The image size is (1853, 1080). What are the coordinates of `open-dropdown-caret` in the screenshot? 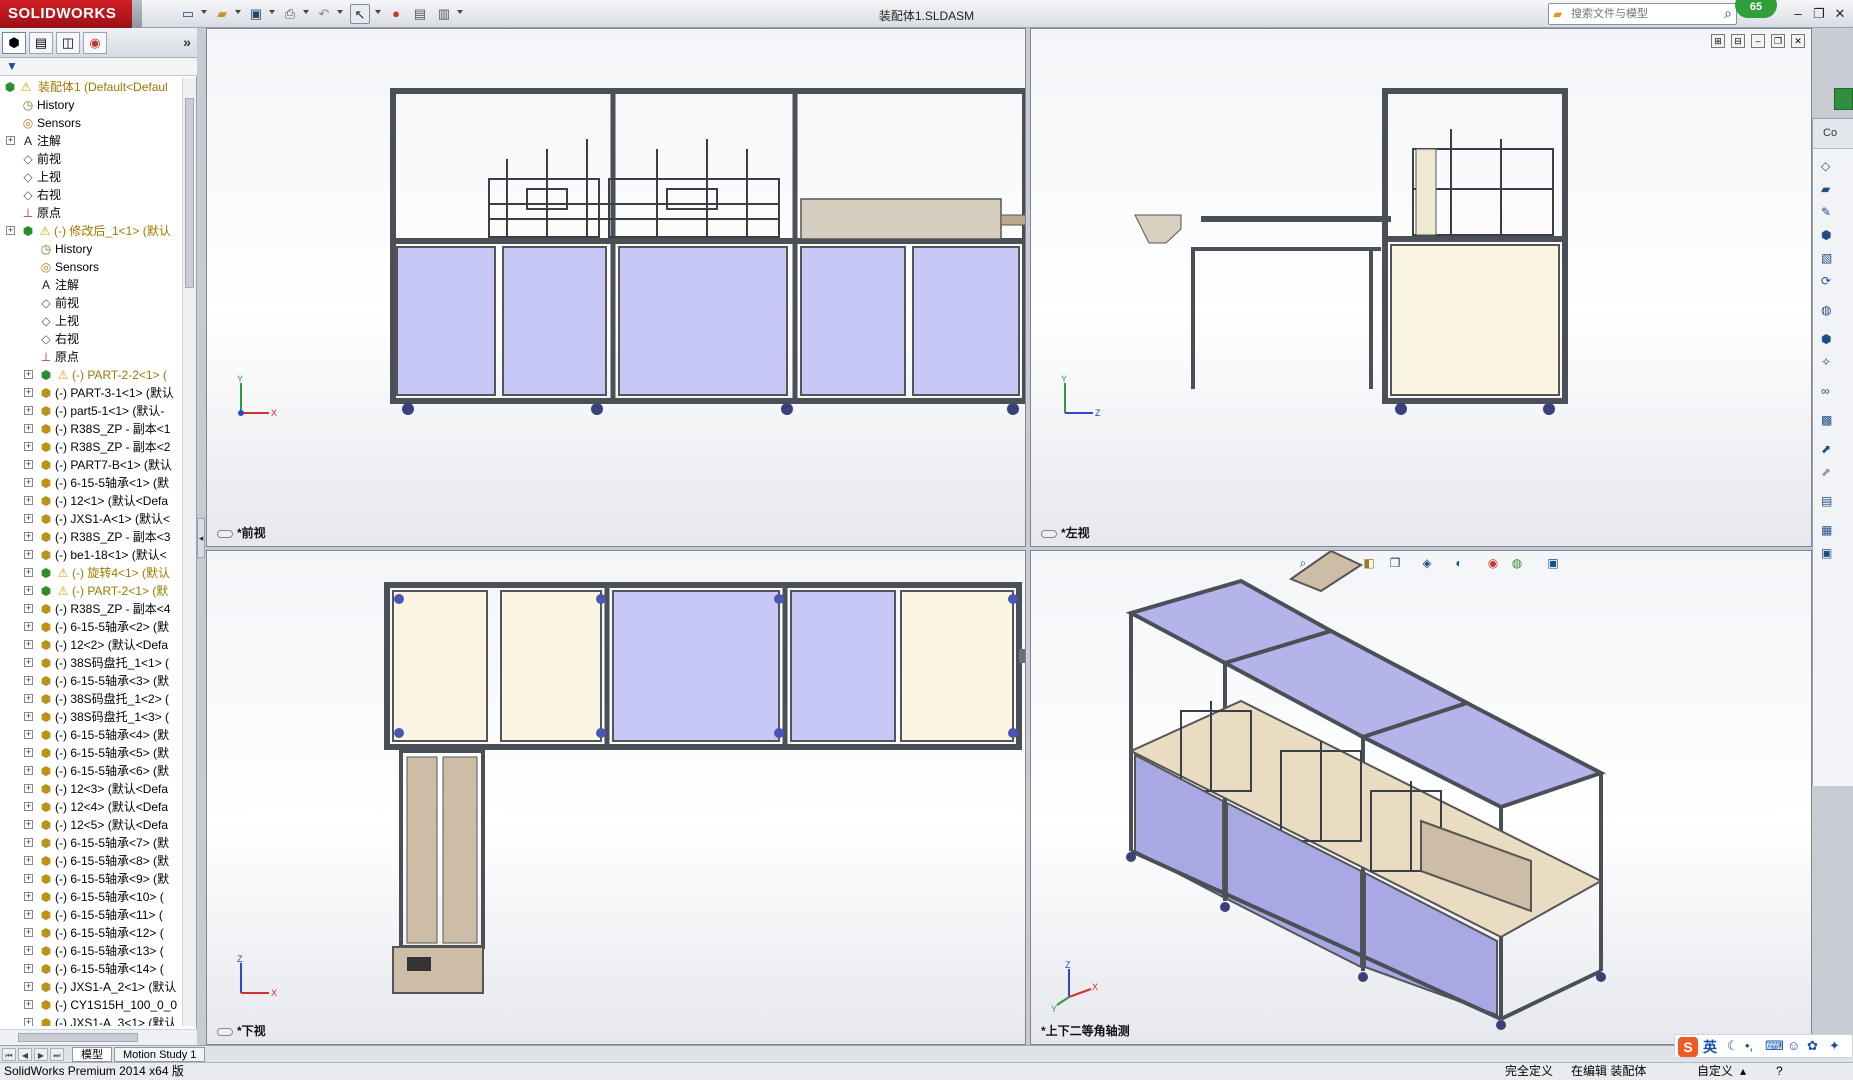 It's located at (238, 12).